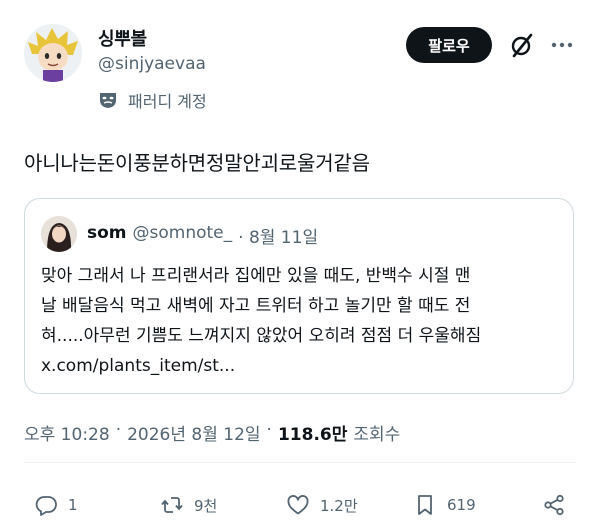 The height and width of the screenshot is (520, 600). What do you see at coordinates (193, 432) in the screenshot?
I see `tweet-date: 2026년 8월 12일` at bounding box center [193, 432].